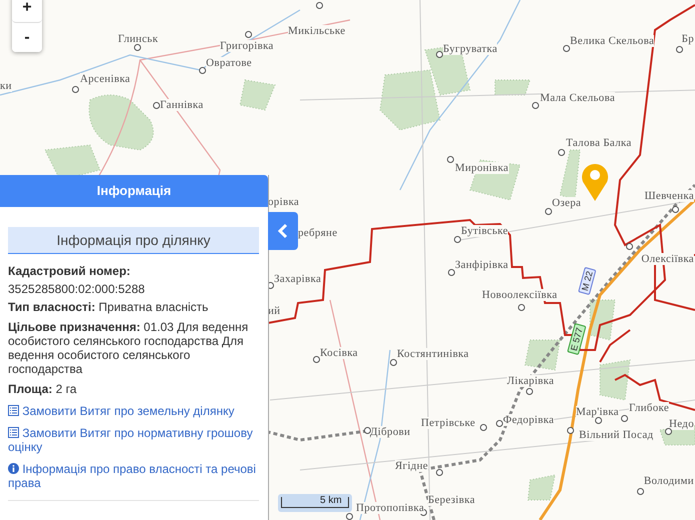 This screenshot has width=695, height=520. I want to click on link: Інформація про право власності та речові права, so click(133, 476).